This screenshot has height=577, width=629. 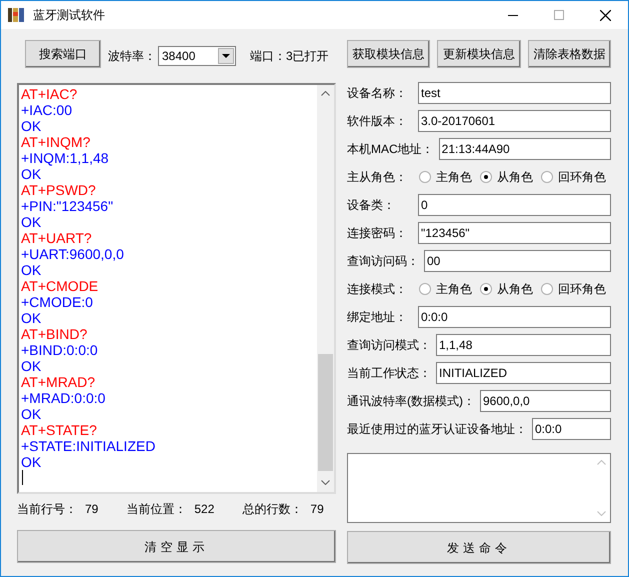 What do you see at coordinates (73, 254) in the screenshot?
I see `response-line: +UART:9600,0,0` at bounding box center [73, 254].